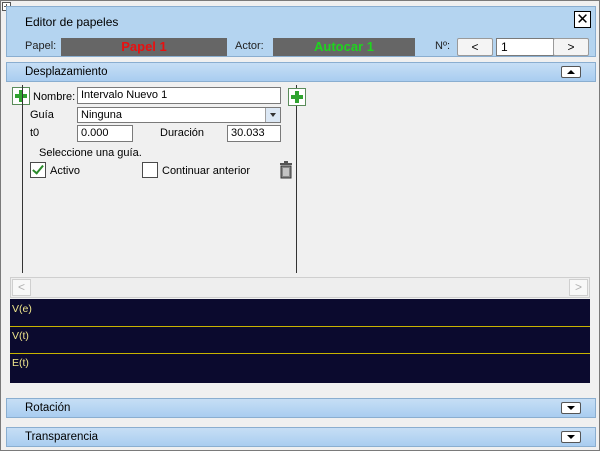 This screenshot has width=600, height=451. Describe the element at coordinates (65, 171) in the screenshot. I see `active-label: Activo` at that location.